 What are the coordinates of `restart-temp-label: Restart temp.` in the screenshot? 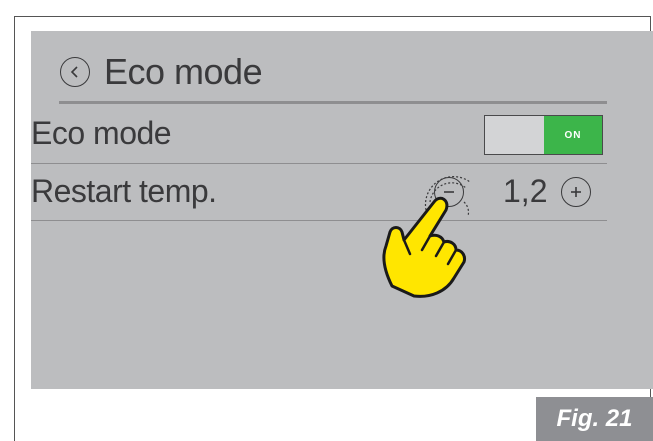 It's located at (124, 191).